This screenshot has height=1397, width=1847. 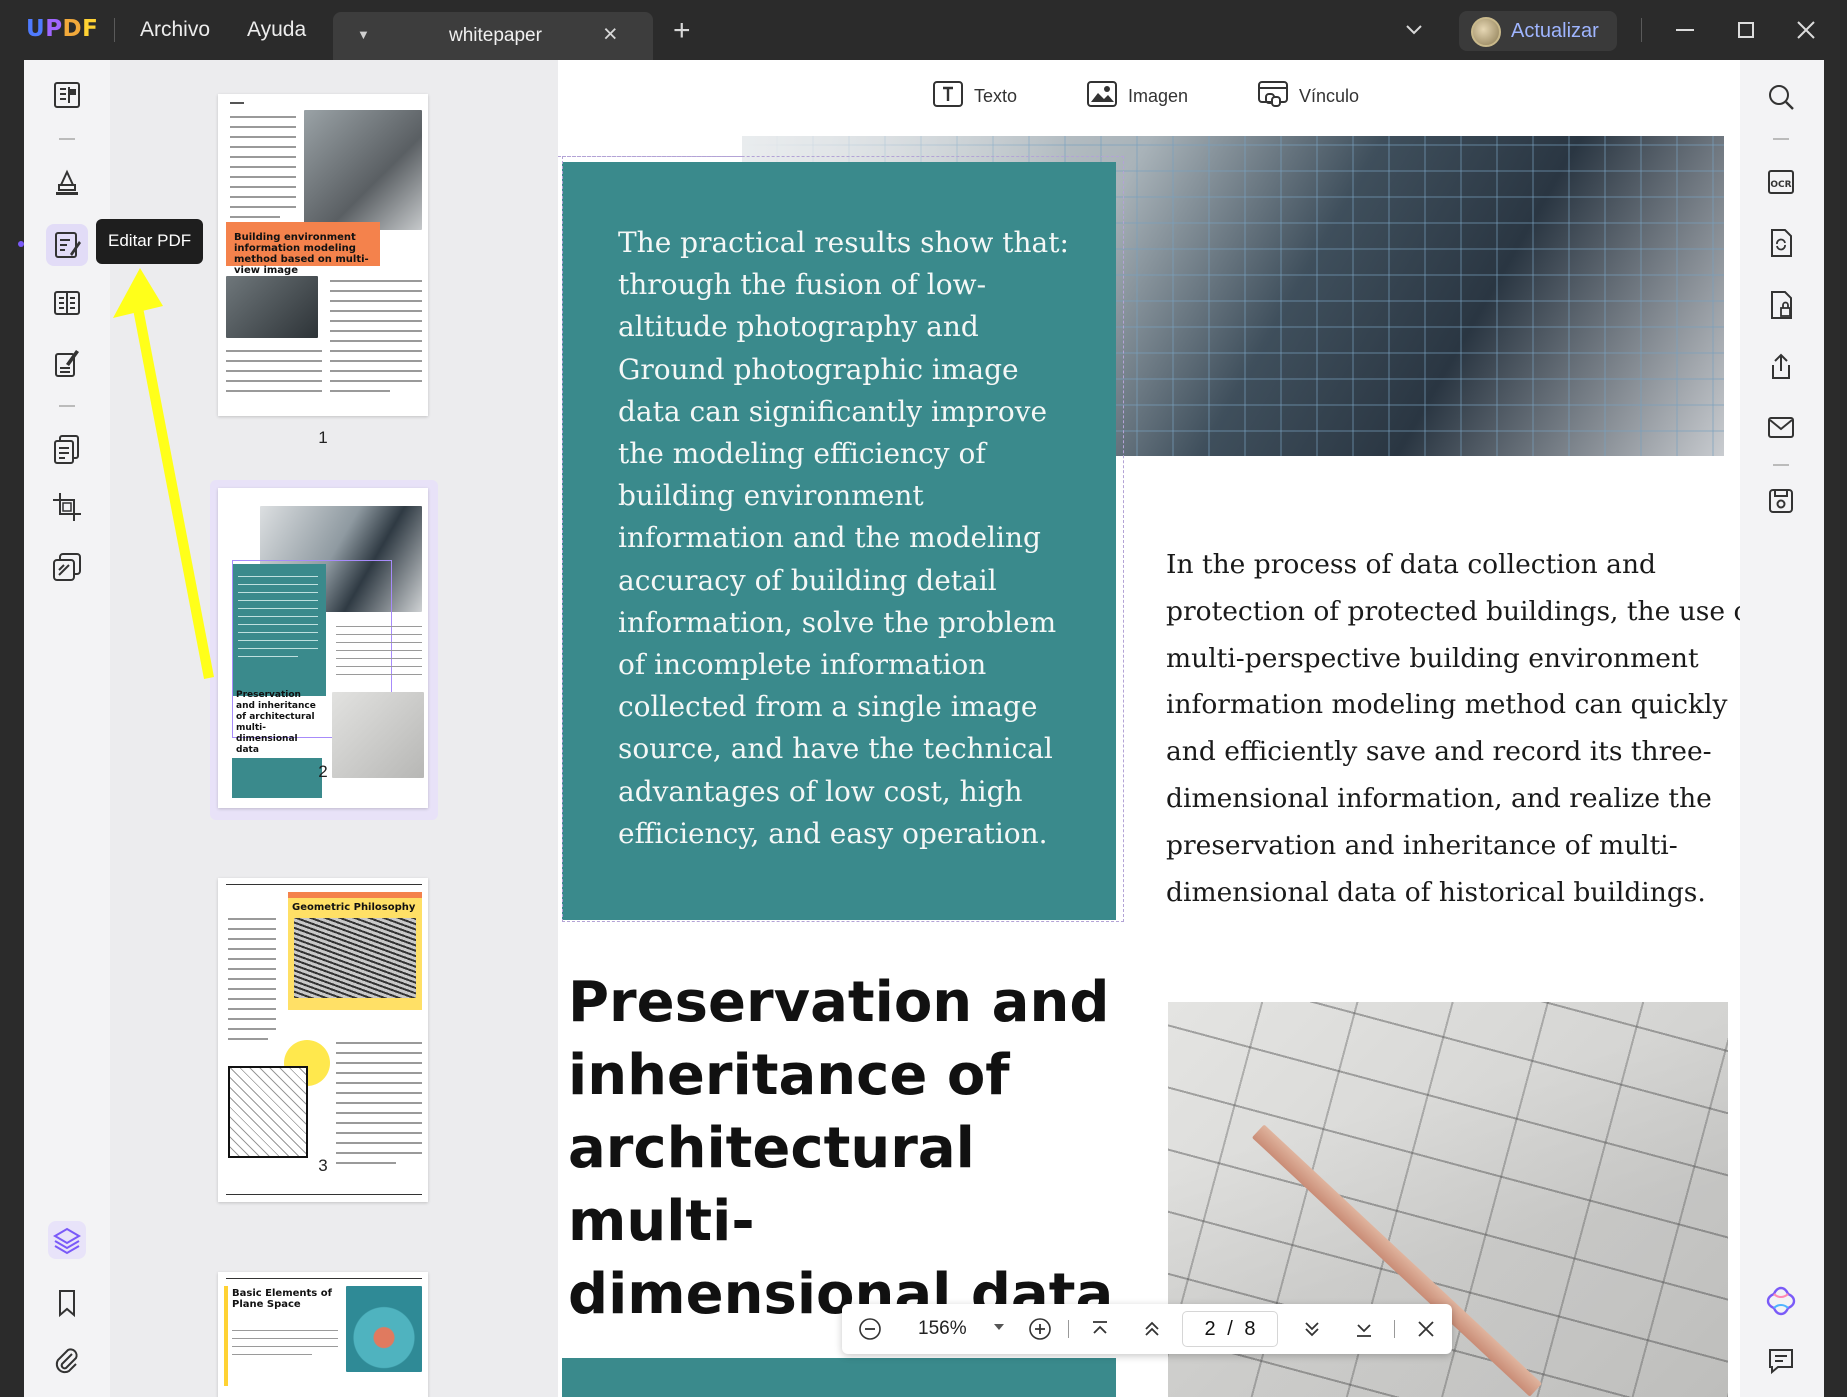 What do you see at coordinates (839, 1377) in the screenshot?
I see `teal-bottom-box` at bounding box center [839, 1377].